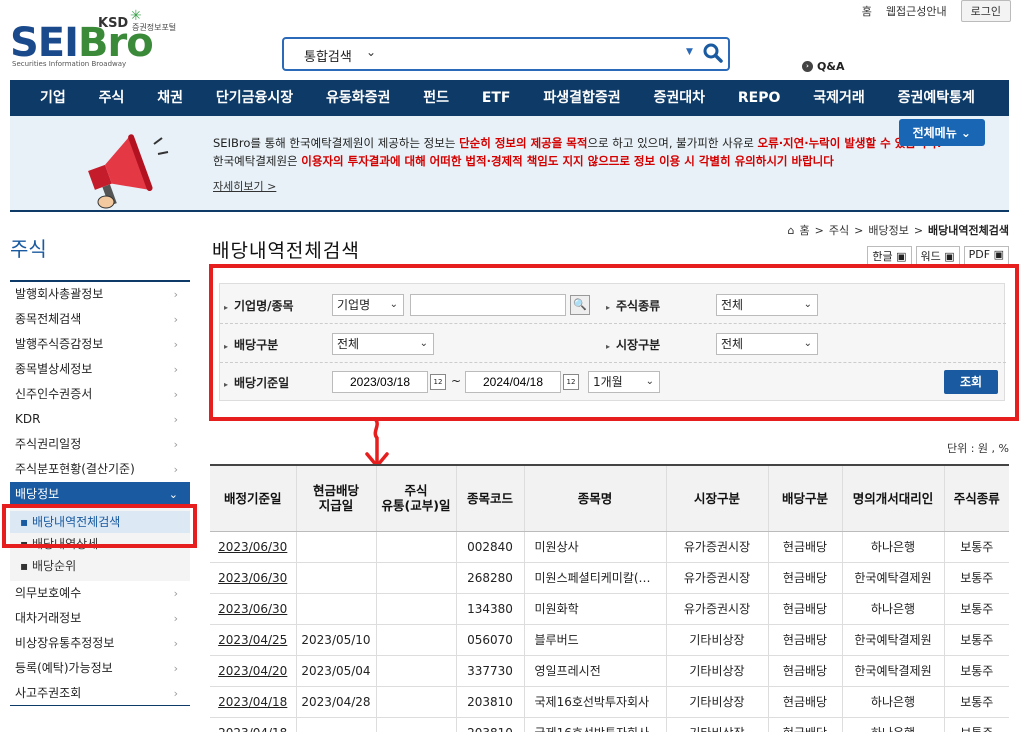 Image resolution: width=1019 pixels, height=732 pixels. Describe the element at coordinates (496, 98) in the screenshot. I see `nav-item-etf: ETF` at that location.